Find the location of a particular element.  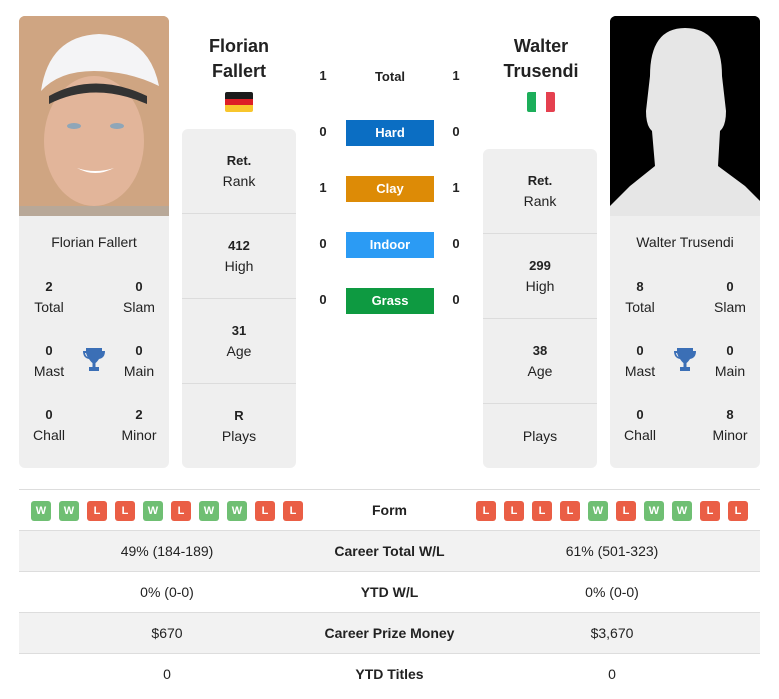

germany-flag-icon is located at coordinates (239, 102).